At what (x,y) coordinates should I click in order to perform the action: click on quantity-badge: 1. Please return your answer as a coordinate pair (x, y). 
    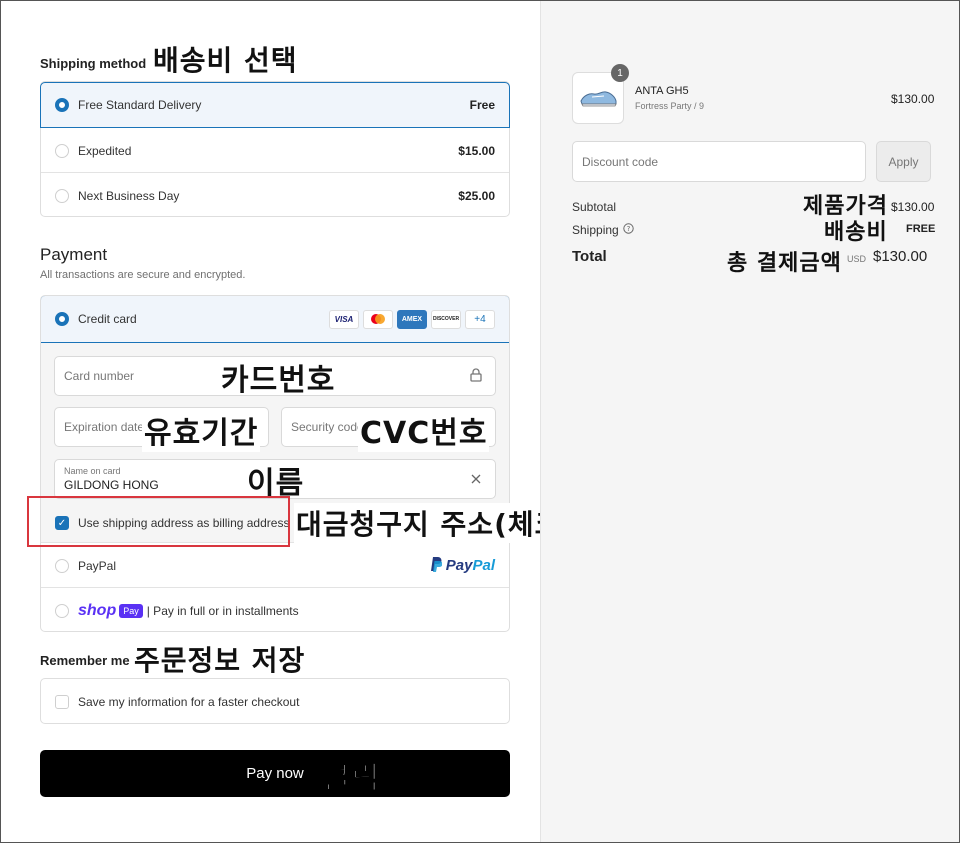
    Looking at the image, I should click on (620, 73).